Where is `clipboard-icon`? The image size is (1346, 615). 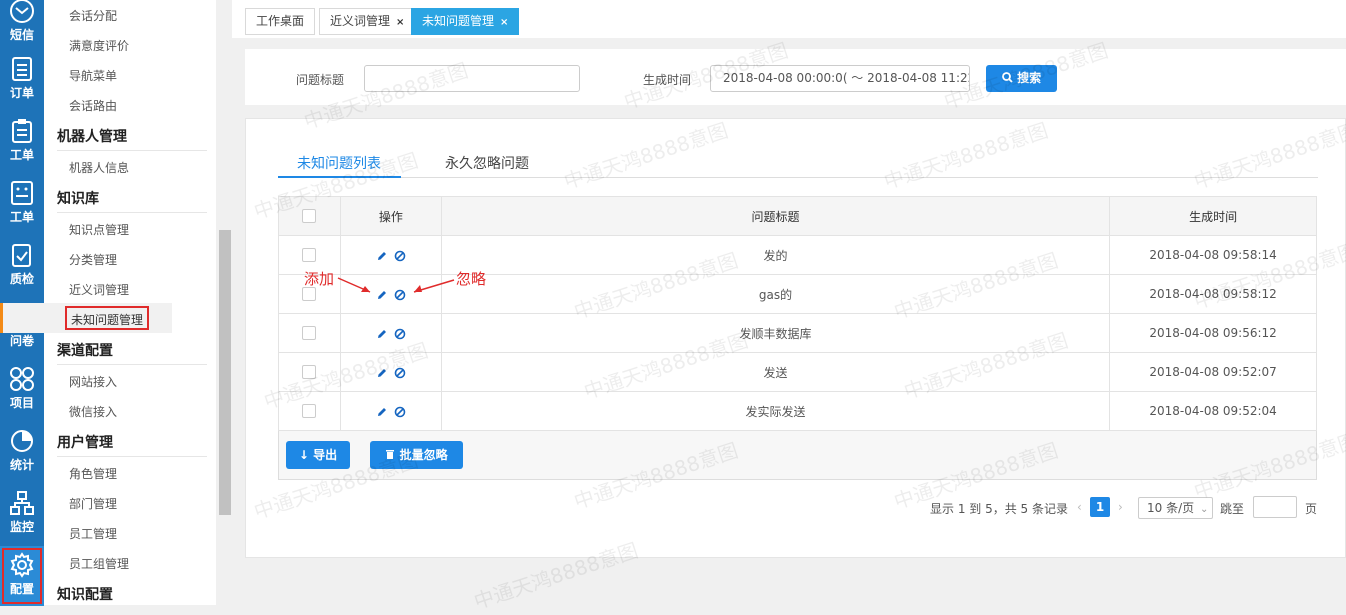 clipboard-icon is located at coordinates (22, 131).